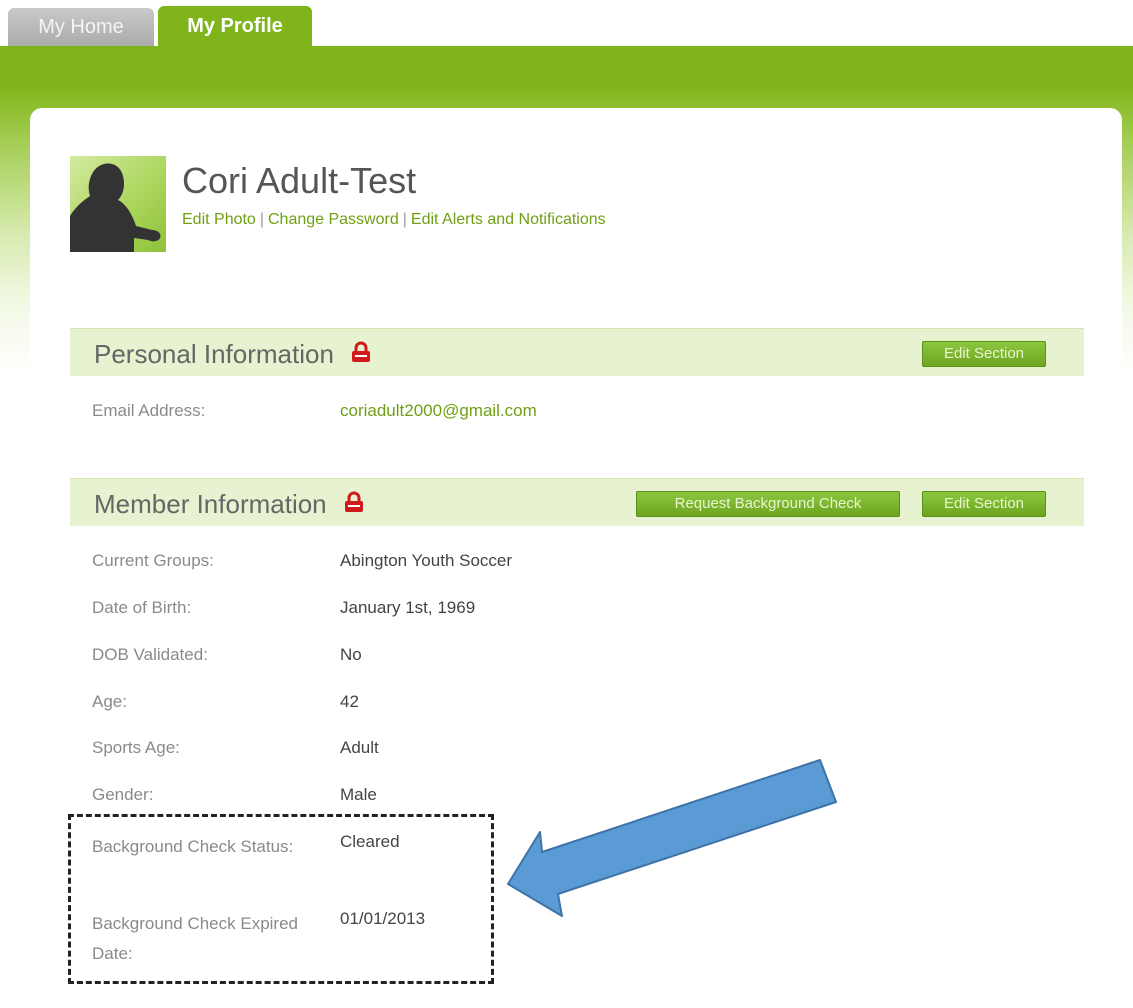  Describe the element at coordinates (349, 701) in the screenshot. I see `field-value-age: 42` at that location.